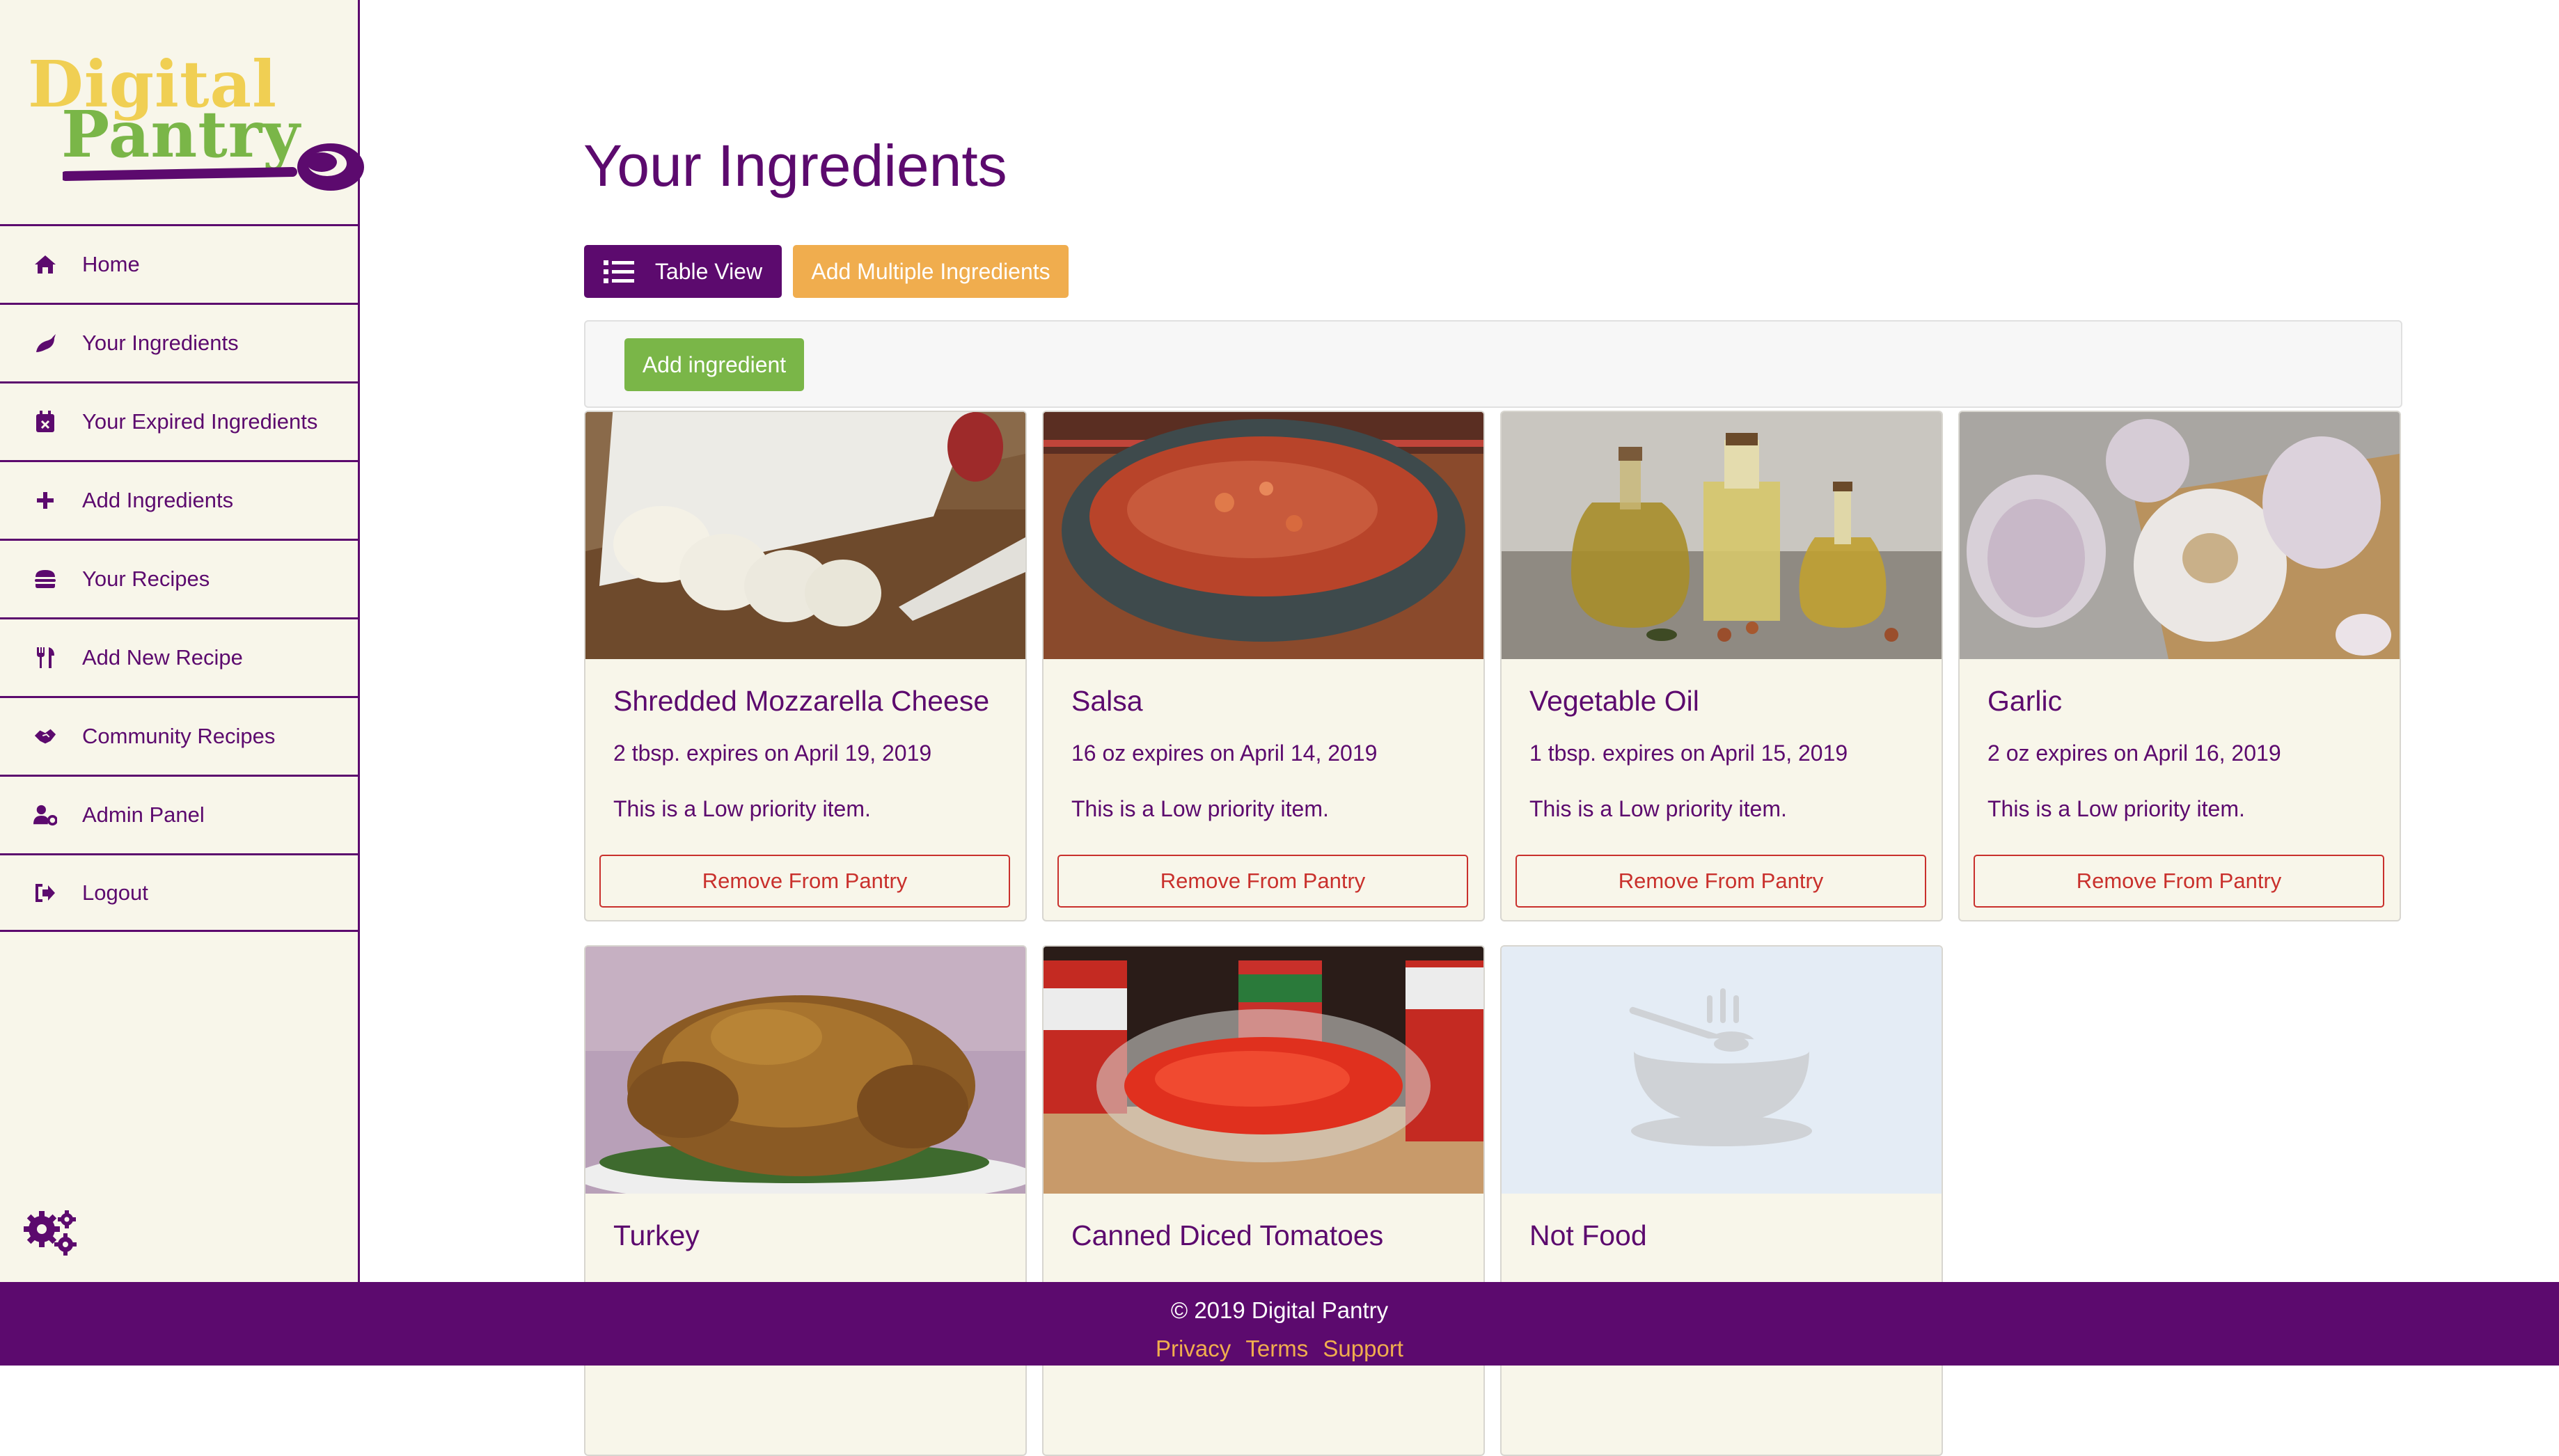 This screenshot has height=1456, width=2559. Describe the element at coordinates (1722, 535) in the screenshot. I see `oil-bottles-photo` at that location.